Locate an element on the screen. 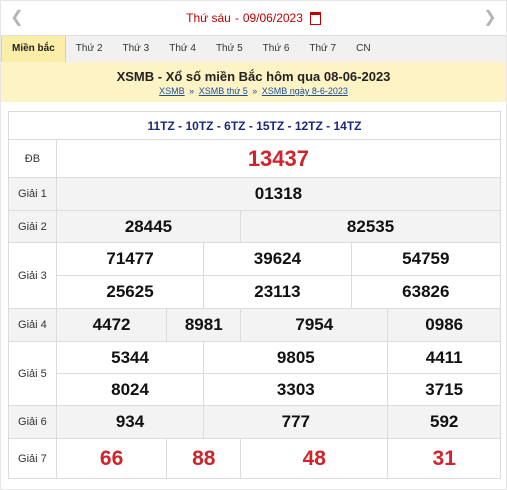 The image size is (507, 490). codes-row: 11TZ - 10TZ - 6TZ - 15TZ - 12TZ - 14TZ is located at coordinates (254, 125).